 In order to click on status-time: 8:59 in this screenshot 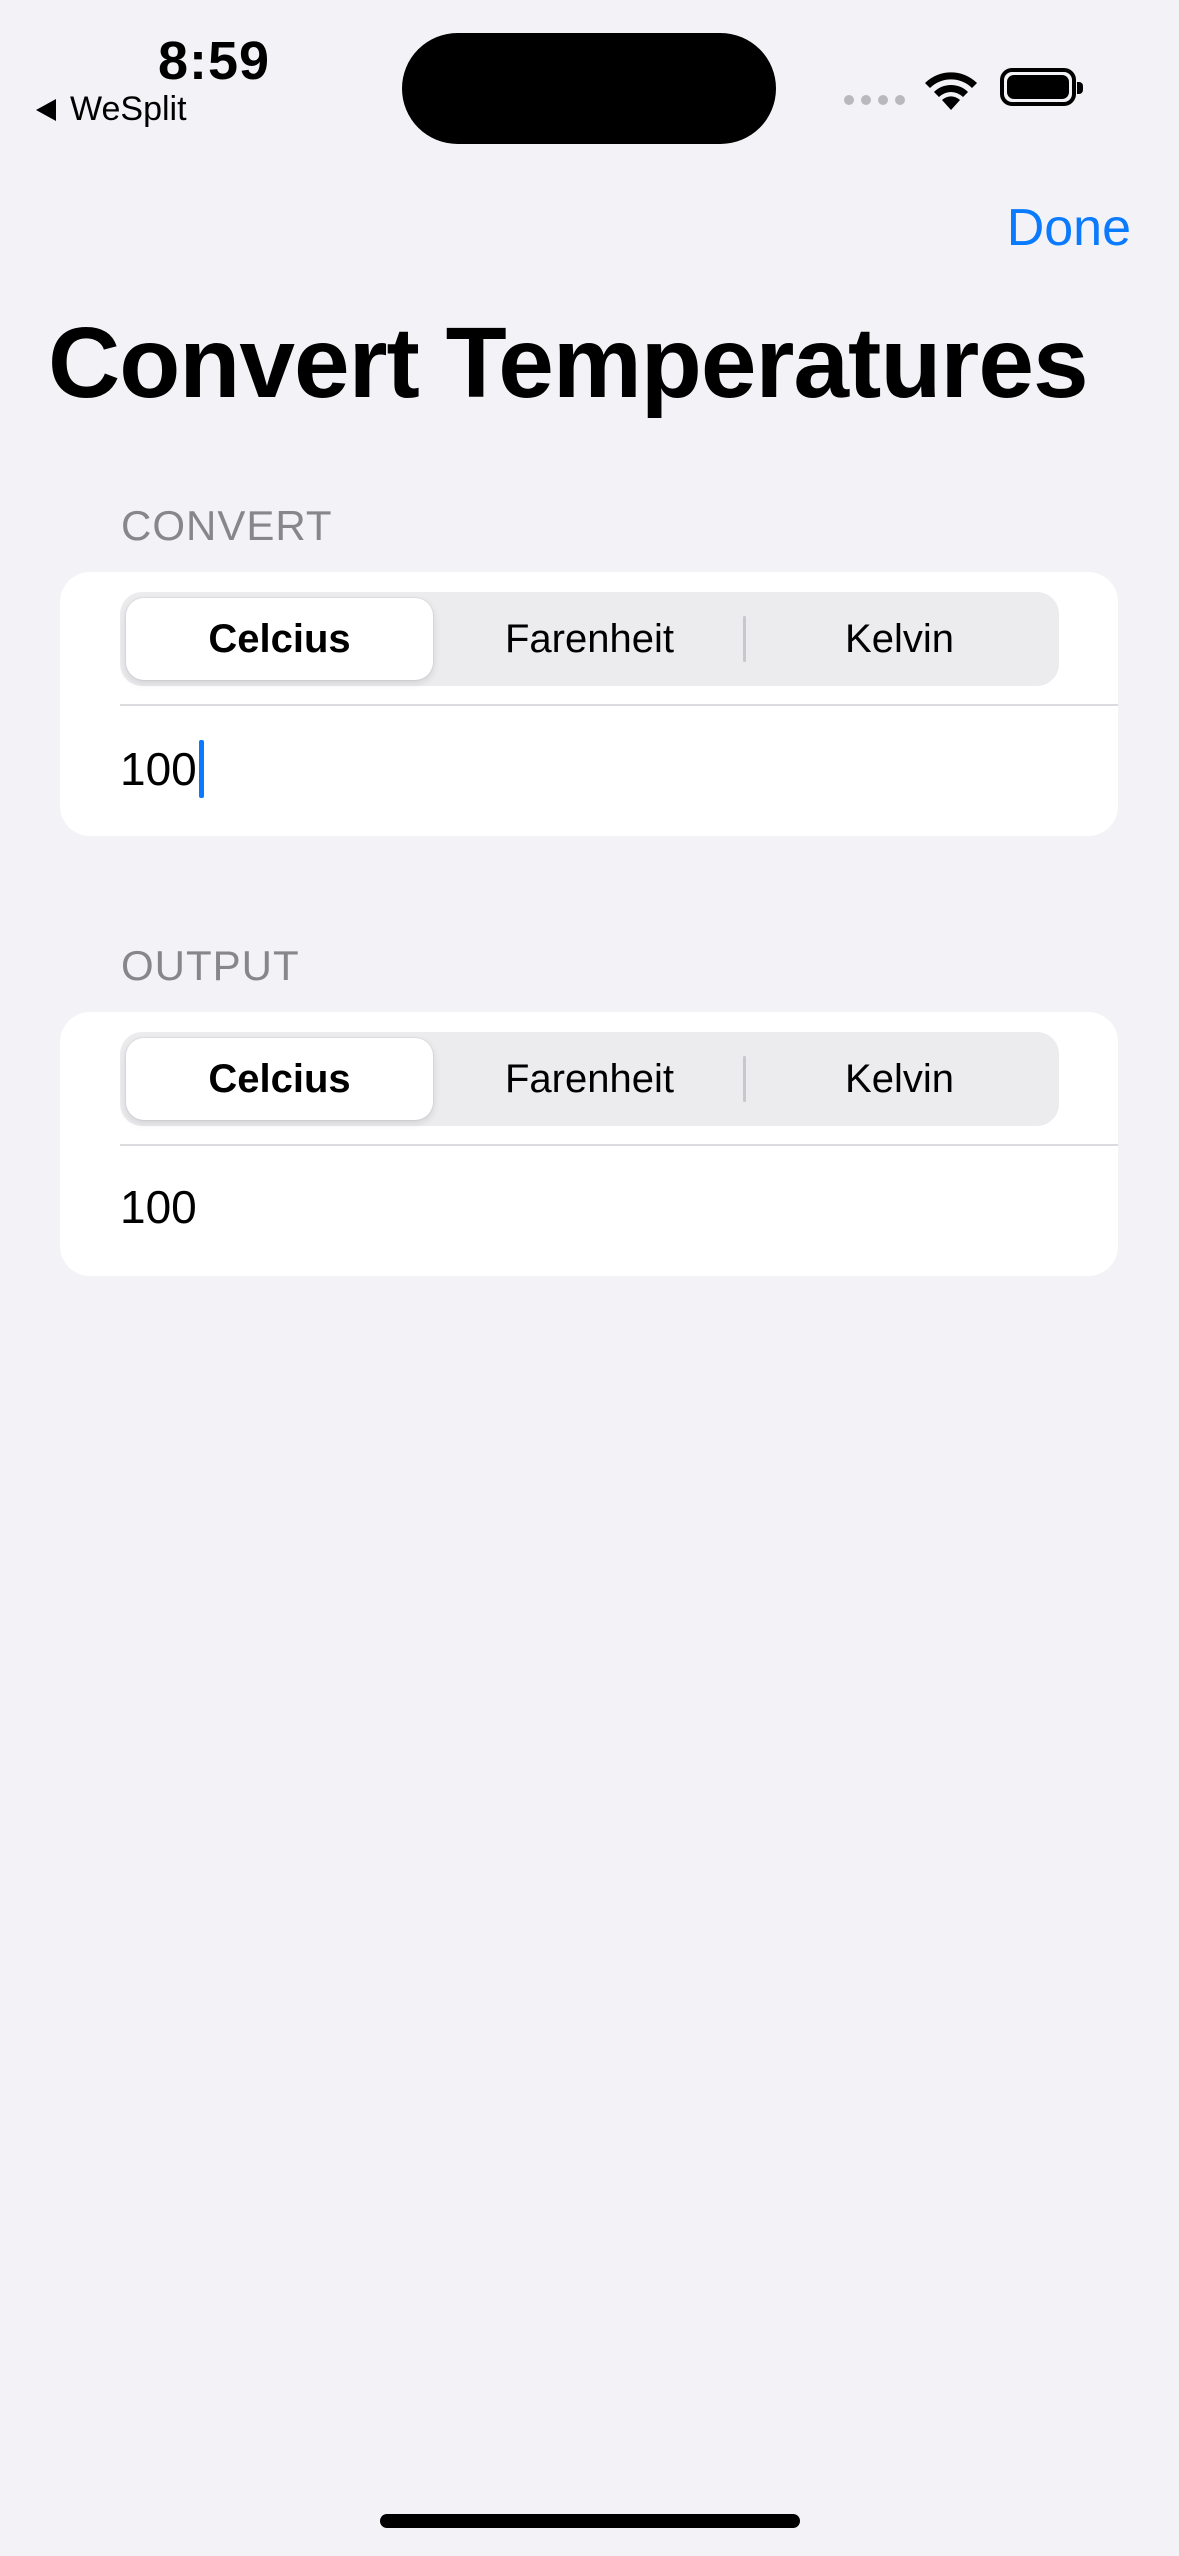, I will do `click(214, 61)`.